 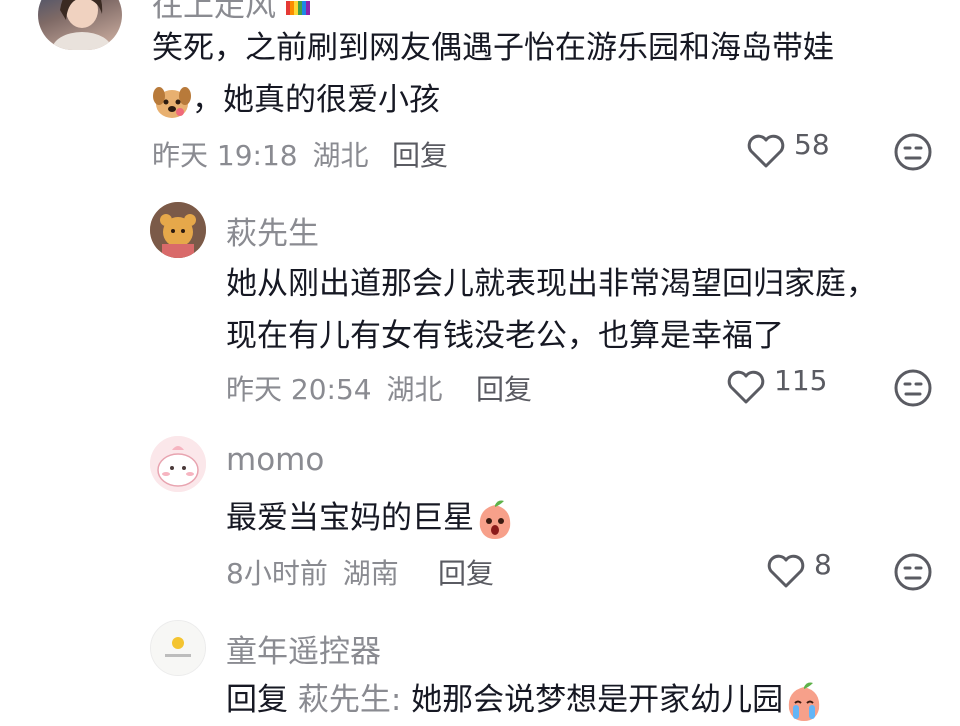 I want to click on avatar-bear, so click(x=178, y=230).